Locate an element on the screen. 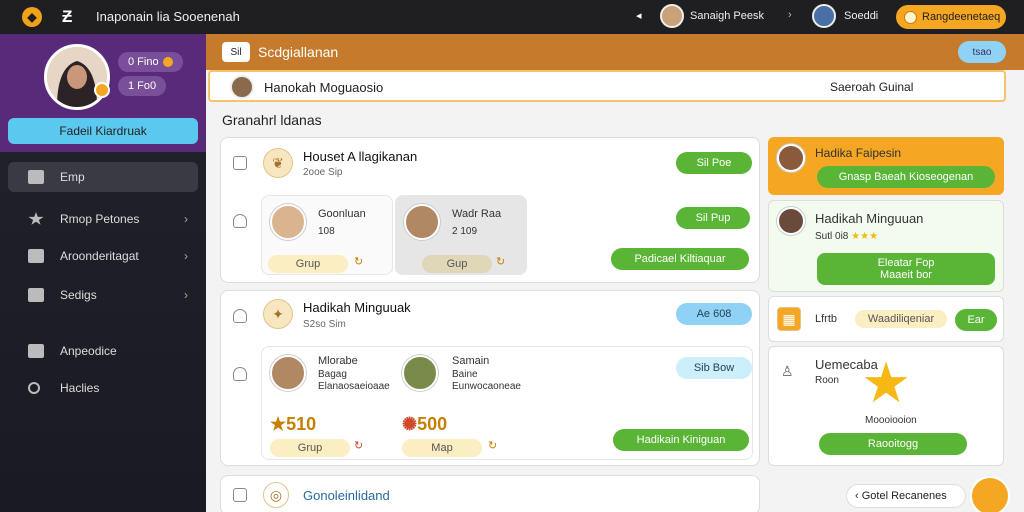  search-avatar is located at coordinates (242, 87).